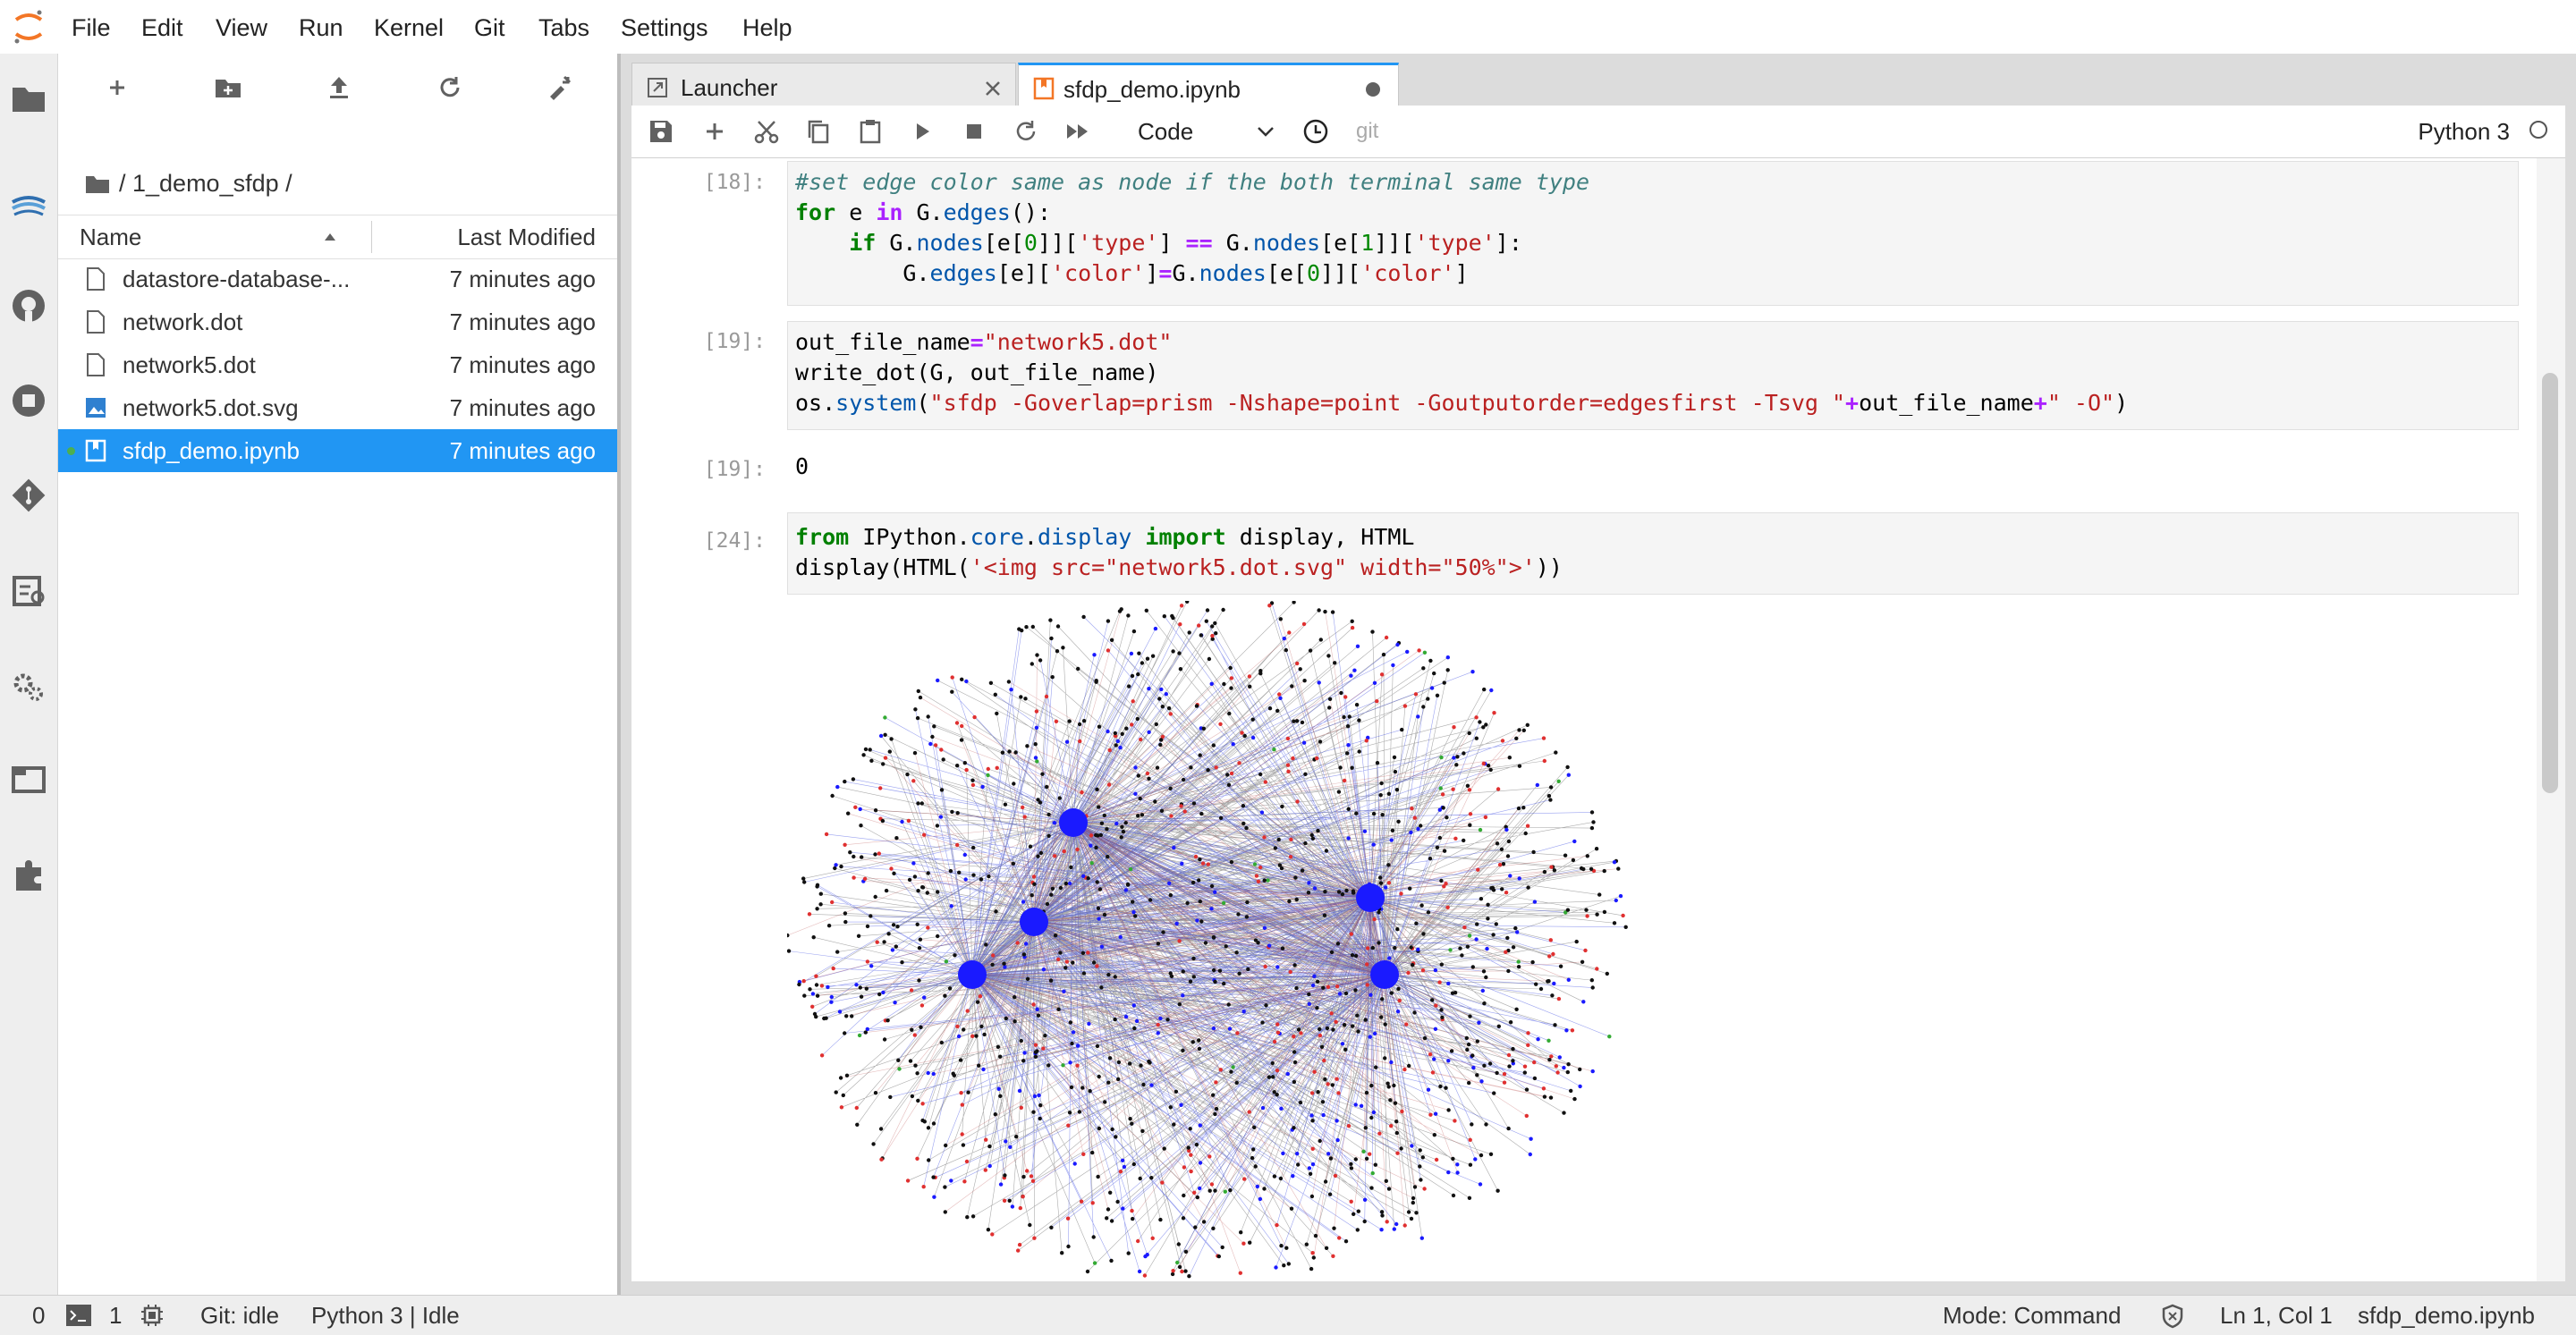 This screenshot has height=1335, width=2576. Describe the element at coordinates (2172, 1316) in the screenshot. I see `shield-icon` at that location.